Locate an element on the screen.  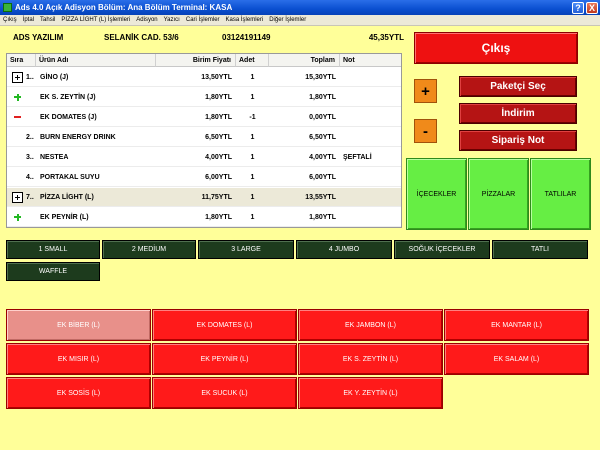
menu-printer: Yazıcı is located at coordinates (172, 20).